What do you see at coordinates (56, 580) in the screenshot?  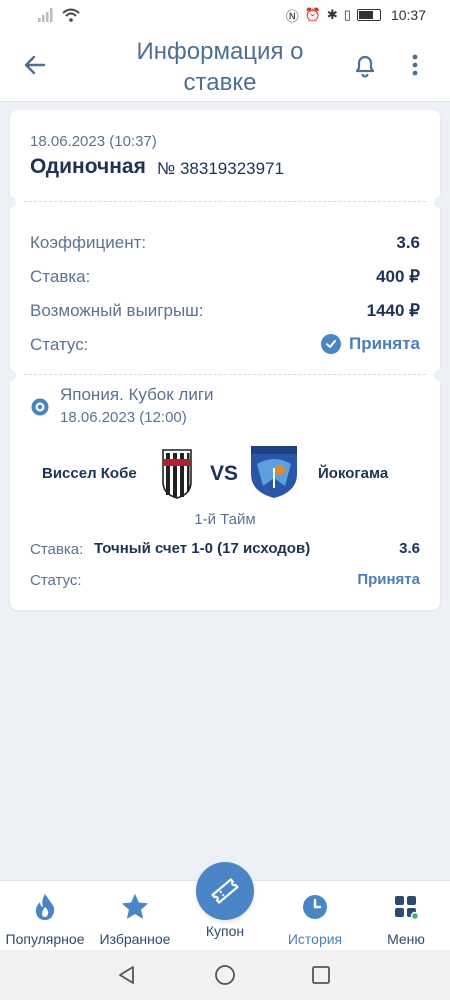 I see `pick-status-label: Статус:` at bounding box center [56, 580].